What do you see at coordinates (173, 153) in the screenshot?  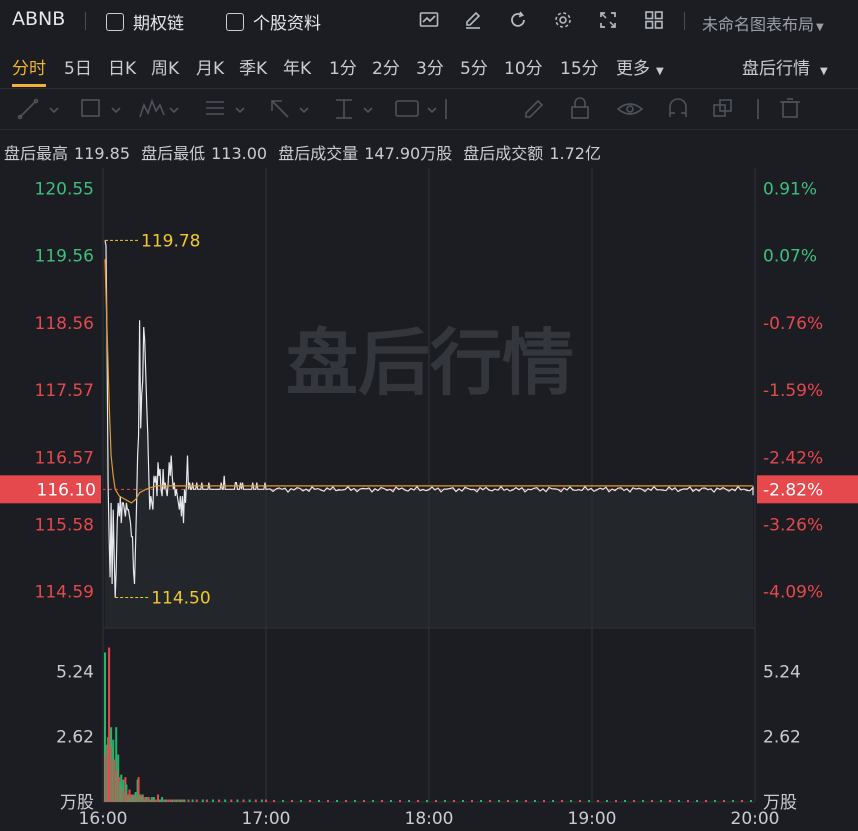 I see `low-label: 盘后最低` at bounding box center [173, 153].